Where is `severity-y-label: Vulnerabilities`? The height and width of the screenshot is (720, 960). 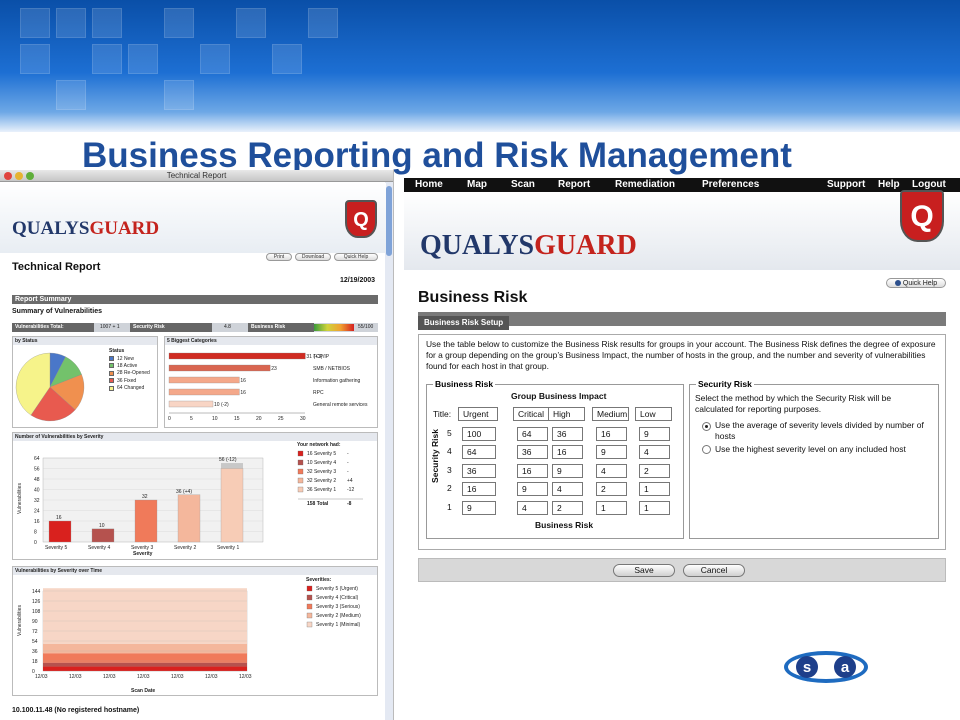
severity-y-label: Vulnerabilities is located at coordinates (20, 498).